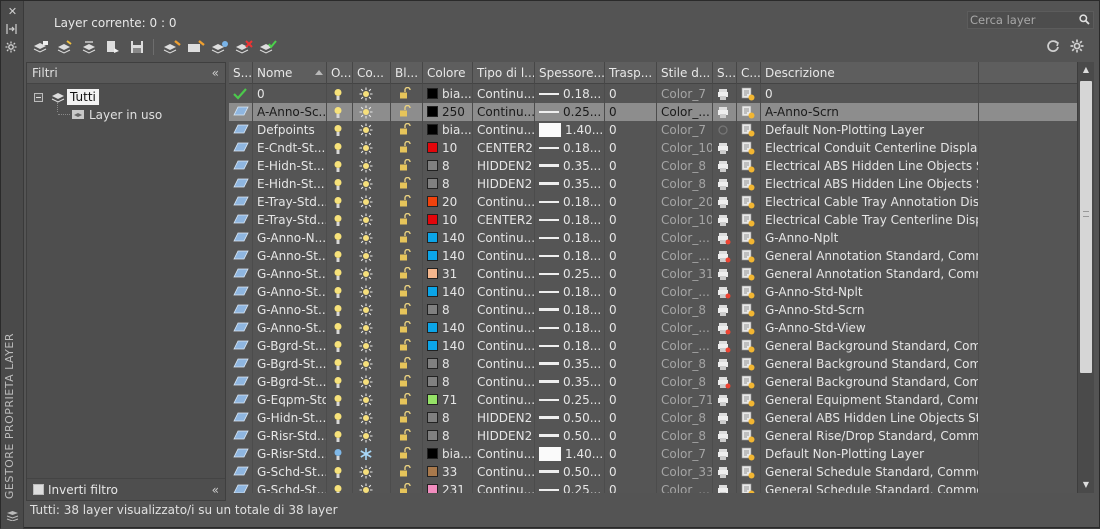 The image size is (1100, 529). Describe the element at coordinates (1077, 46) in the screenshot. I see `settings-gear-icon` at that location.